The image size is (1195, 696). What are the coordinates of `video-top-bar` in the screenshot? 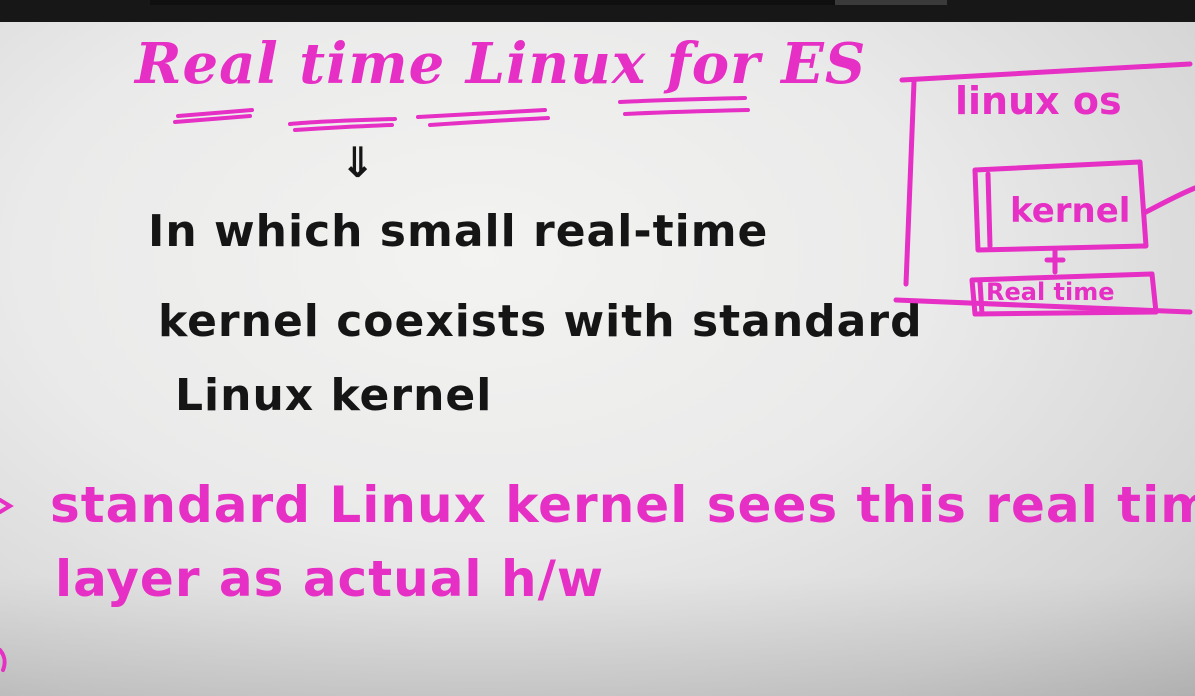 It's located at (597, 11).